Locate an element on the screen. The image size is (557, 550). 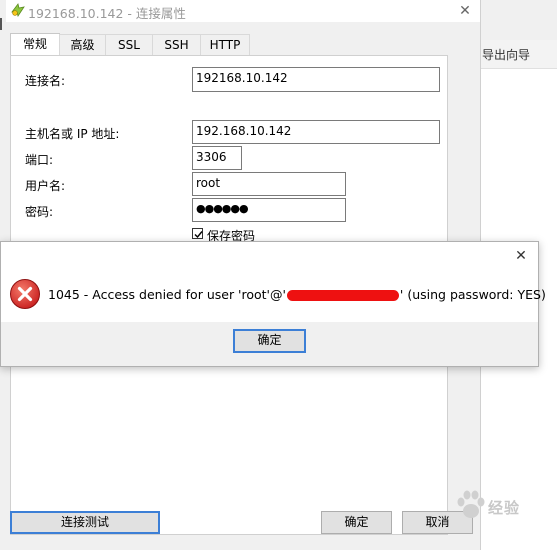
username-label: 用户名: is located at coordinates (45, 186).